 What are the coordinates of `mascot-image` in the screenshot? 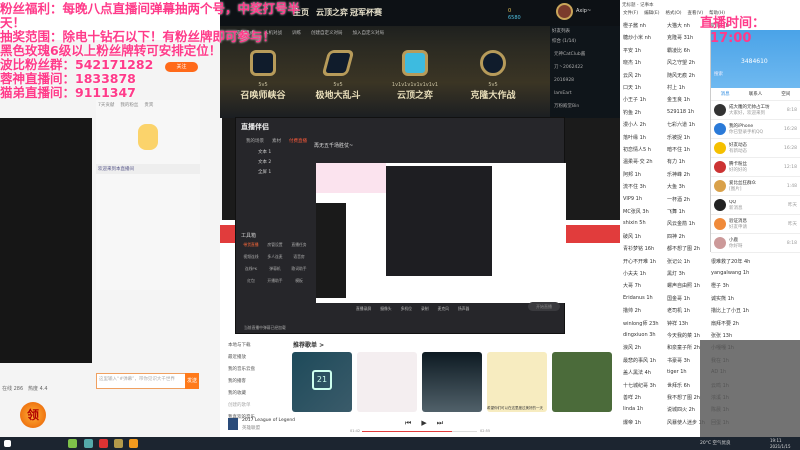 It's located at (148, 137).